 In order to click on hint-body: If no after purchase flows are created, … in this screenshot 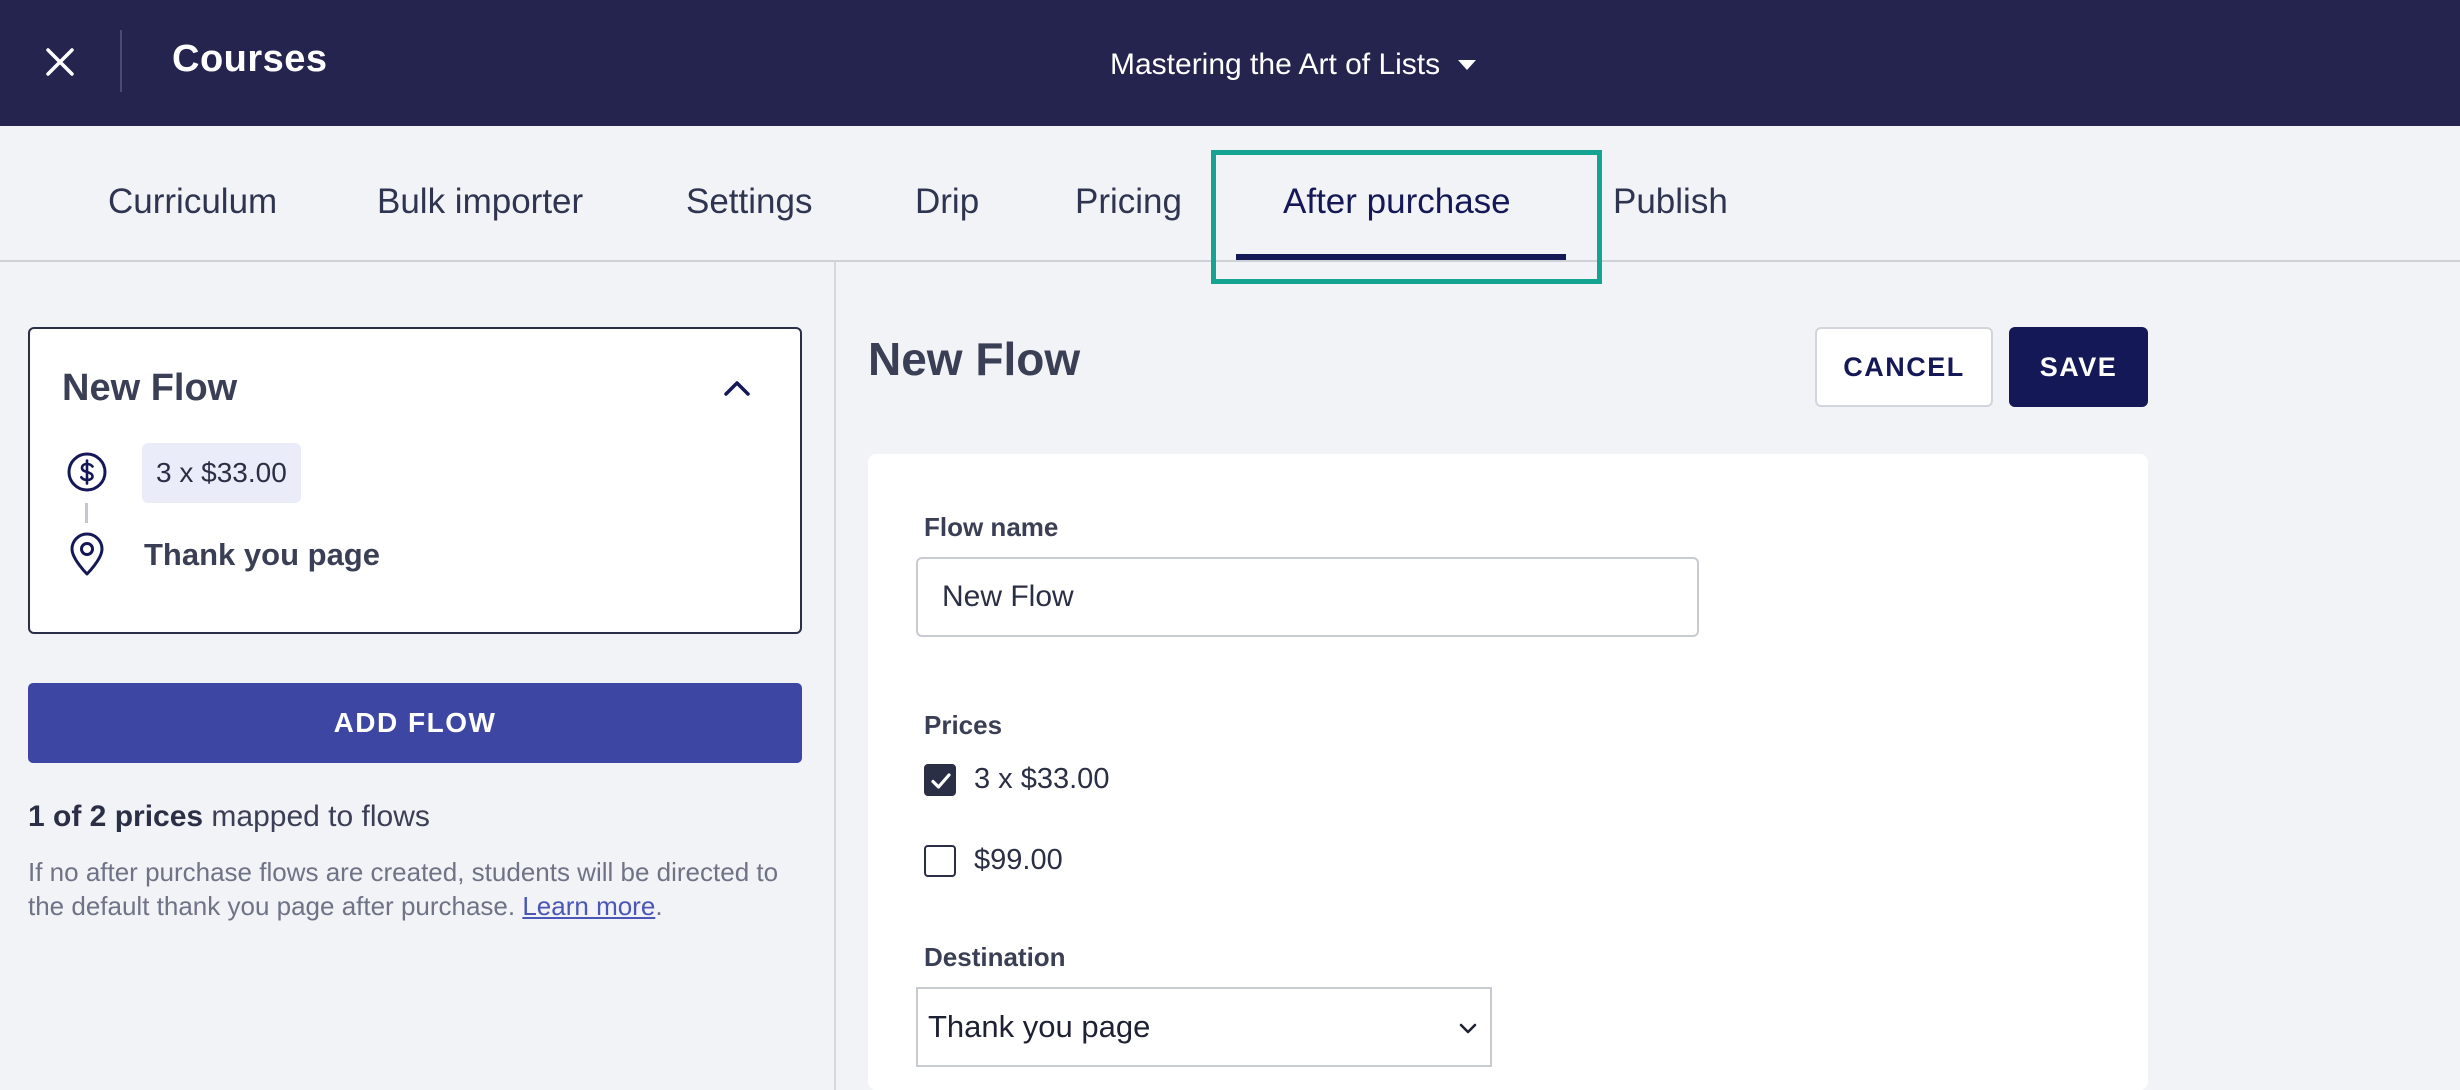, I will do `click(403, 889)`.